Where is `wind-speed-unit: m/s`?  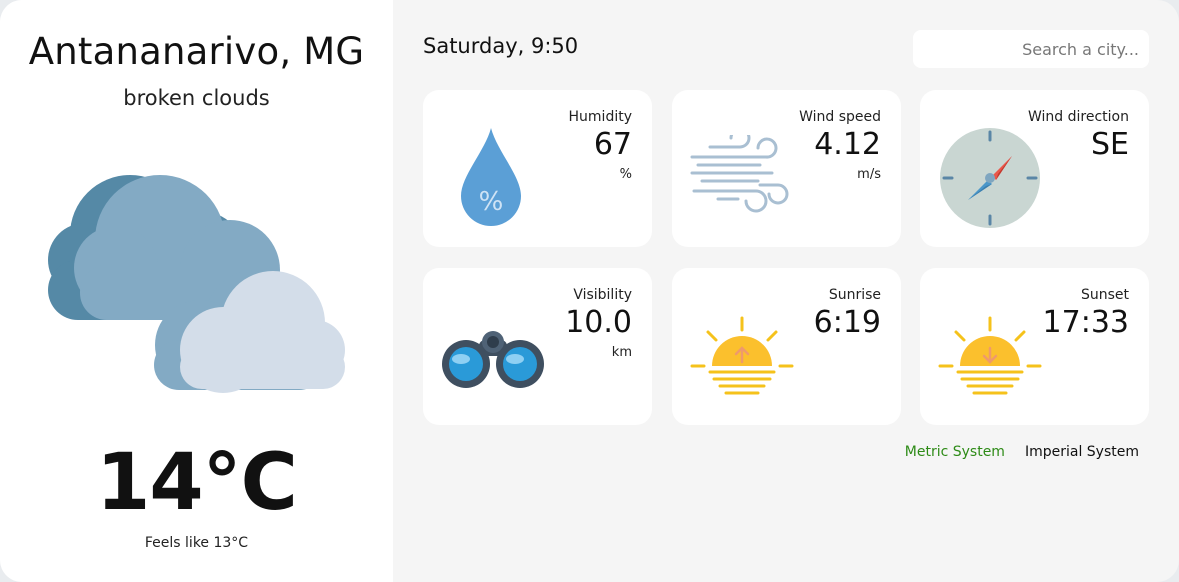
wind-speed-unit: m/s is located at coordinates (869, 174).